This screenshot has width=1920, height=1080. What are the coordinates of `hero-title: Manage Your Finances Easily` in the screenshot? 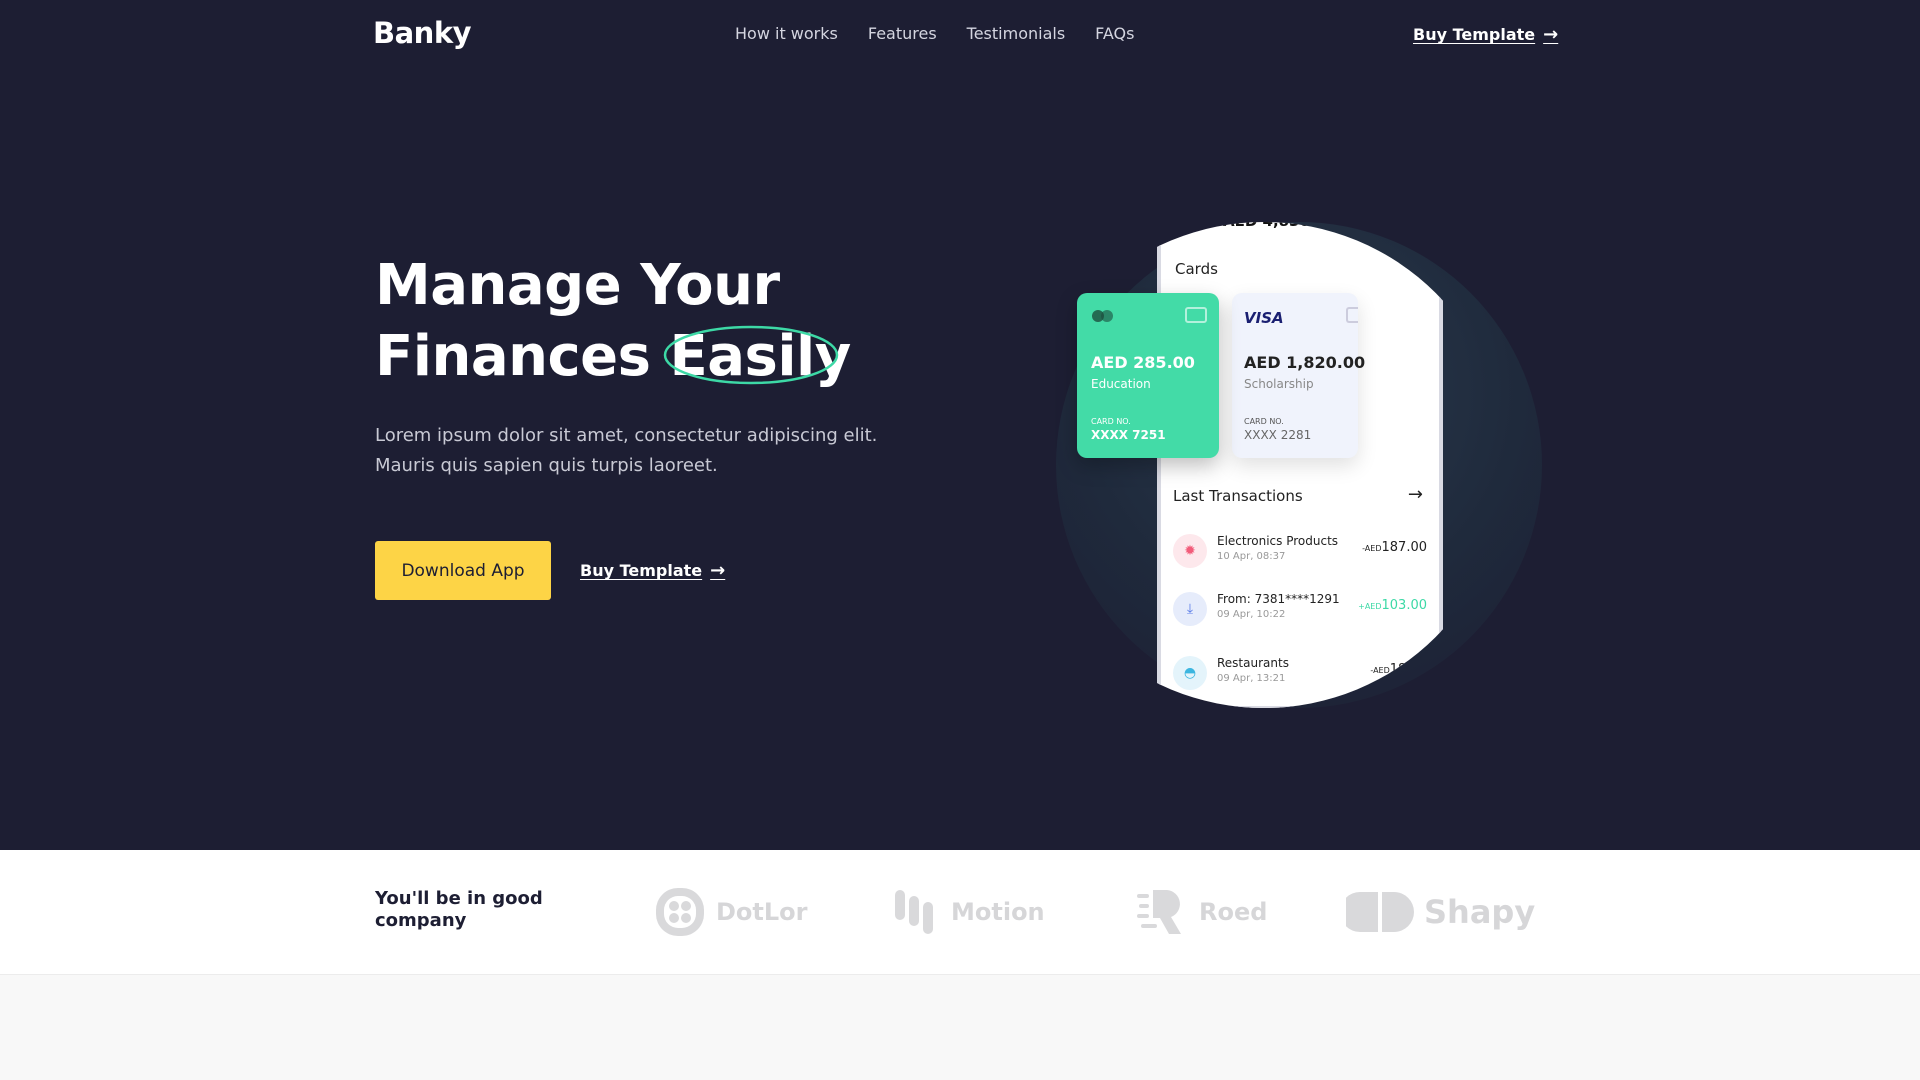 It's located at (613, 321).